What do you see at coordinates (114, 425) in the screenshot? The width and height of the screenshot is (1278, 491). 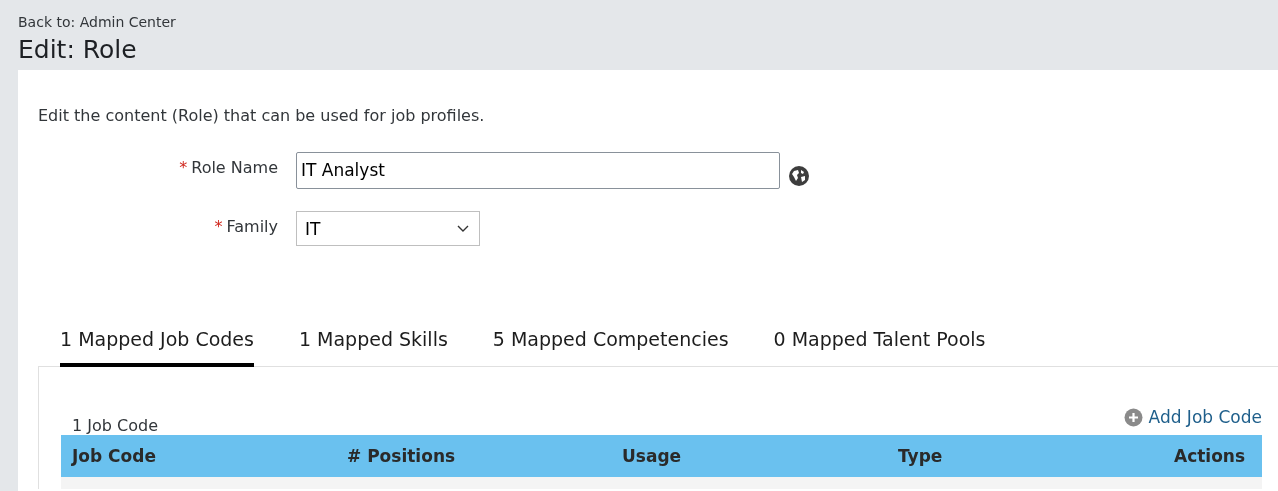 I see `job-code-count: 1 Job Code` at bounding box center [114, 425].